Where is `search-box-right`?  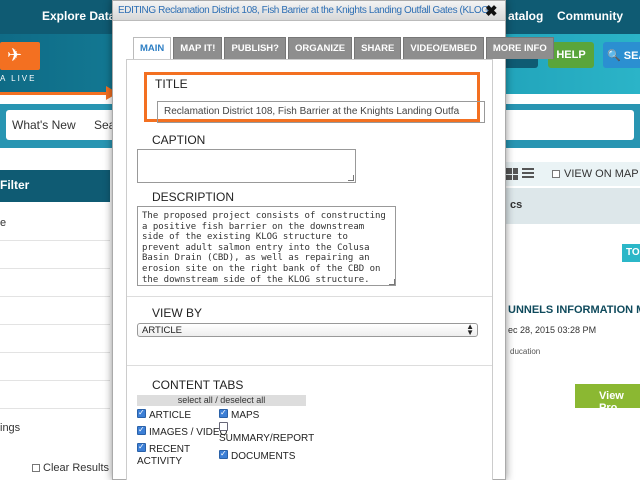
search-box-right is located at coordinates (559, 125).